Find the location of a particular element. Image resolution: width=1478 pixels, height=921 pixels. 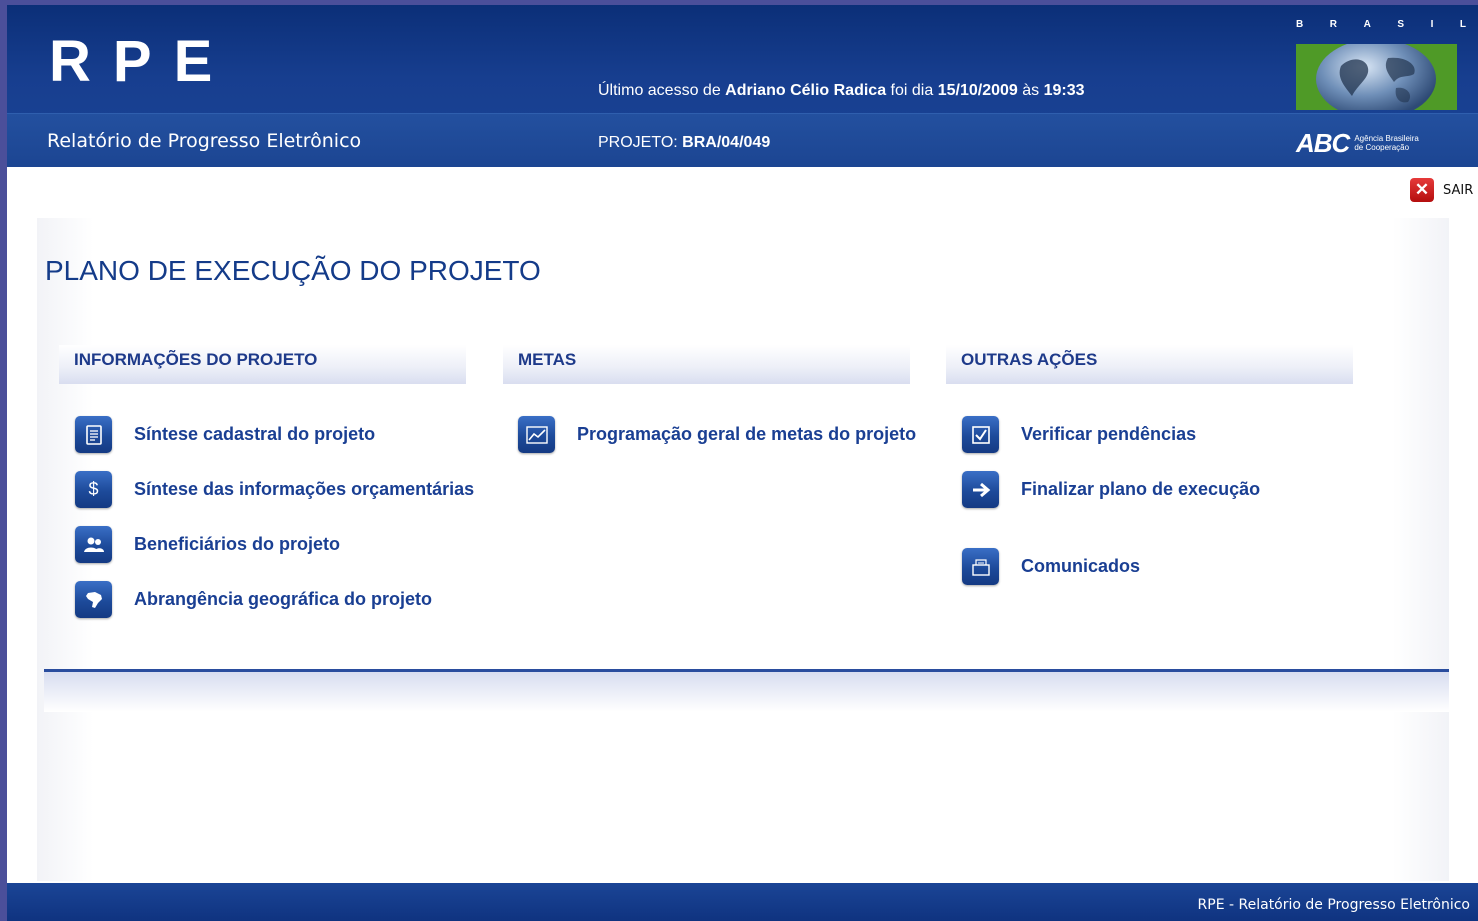

people-icon is located at coordinates (93, 544).